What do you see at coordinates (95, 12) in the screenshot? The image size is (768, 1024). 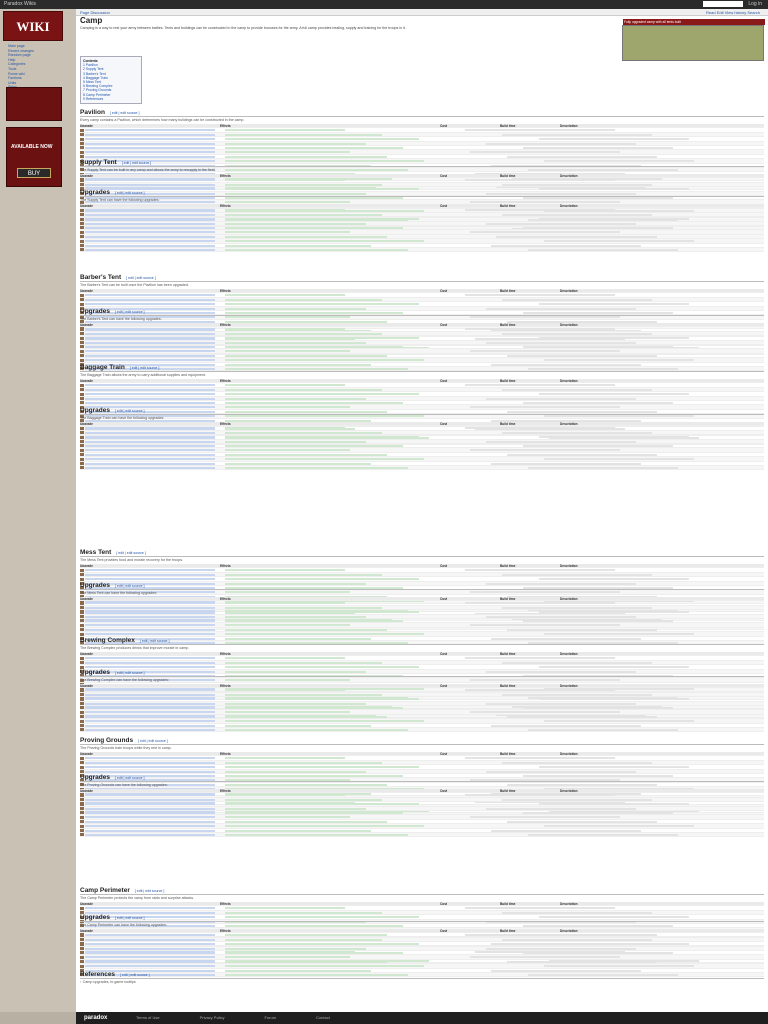 I see `tab-page: Page Discussion` at bounding box center [95, 12].